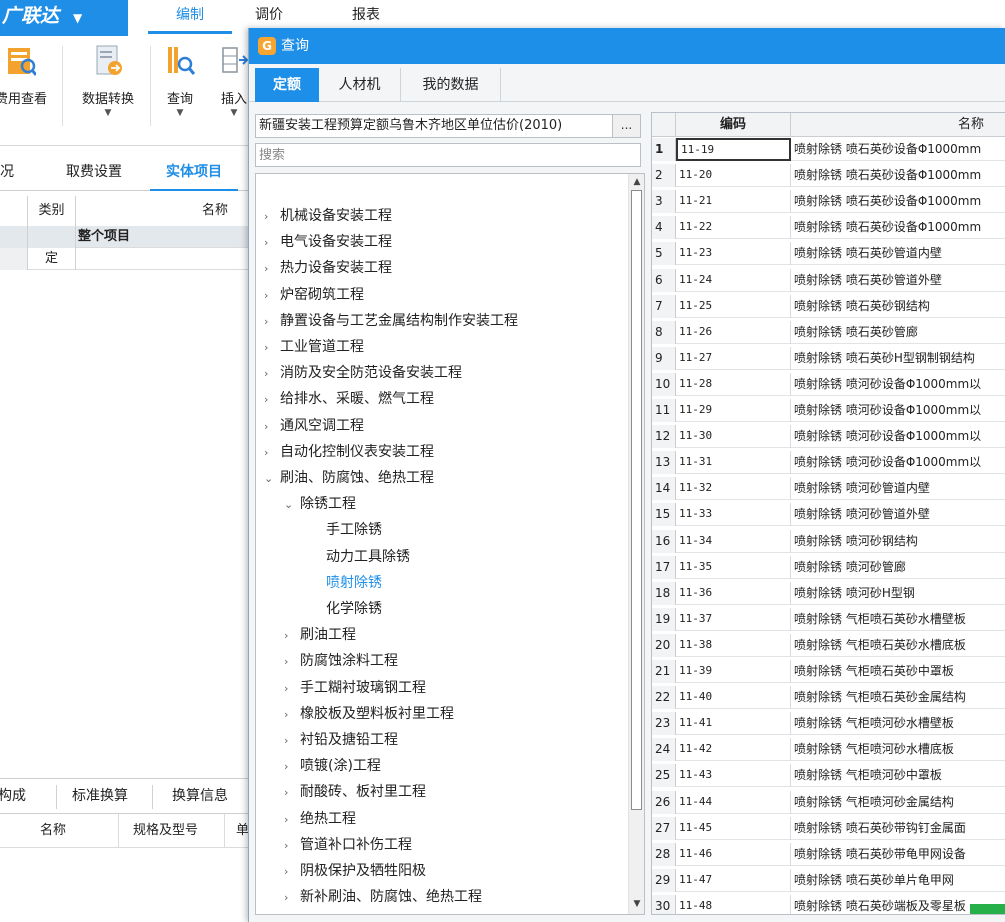 The width and height of the screenshot is (1005, 922). I want to click on quota-name-cell: 喷射除锈 喷河砂管道外壁, so click(898, 514).